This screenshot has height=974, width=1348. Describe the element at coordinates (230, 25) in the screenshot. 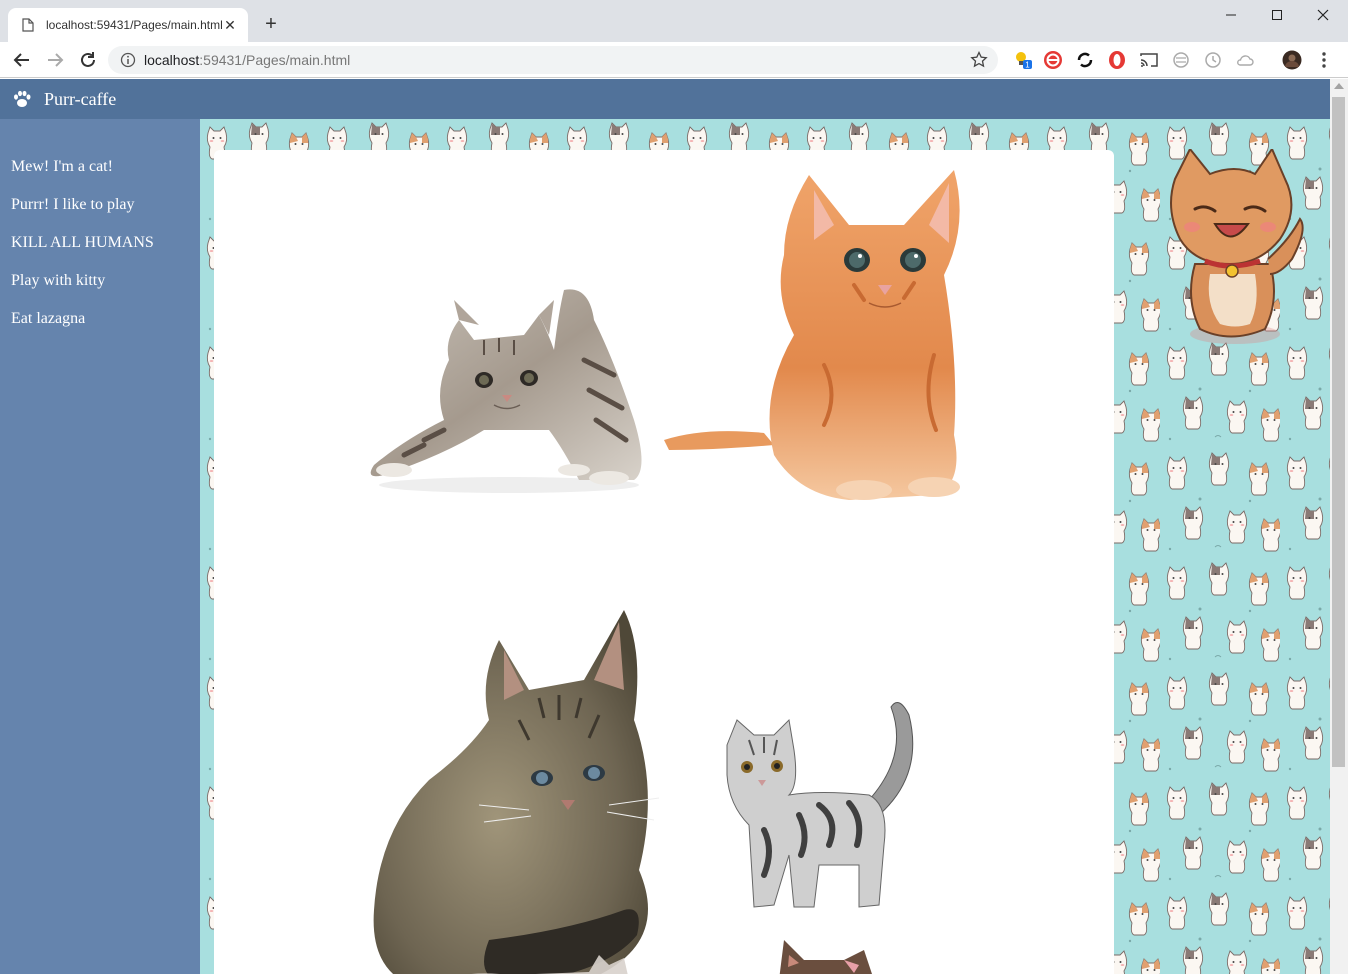

I see `tab-close-icon: ✕` at that location.